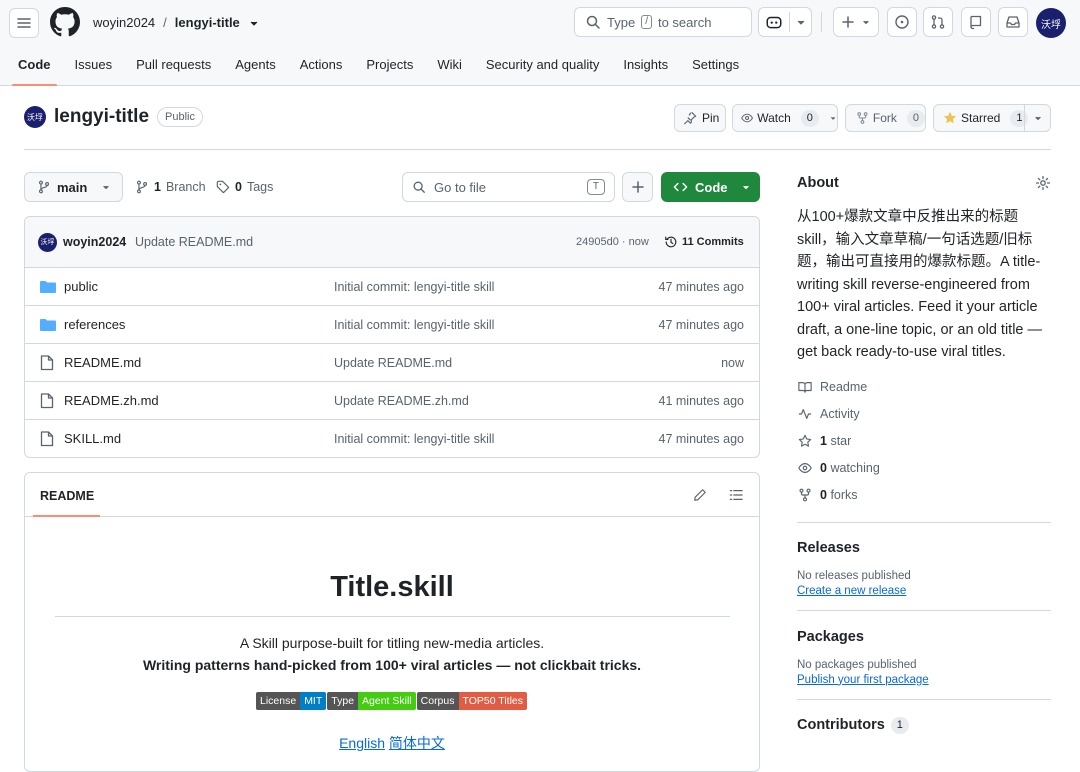 Image resolution: width=1080 pixels, height=772 pixels. Describe the element at coordinates (244, 187) in the screenshot. I see `tags-link: 0 Tags` at that location.